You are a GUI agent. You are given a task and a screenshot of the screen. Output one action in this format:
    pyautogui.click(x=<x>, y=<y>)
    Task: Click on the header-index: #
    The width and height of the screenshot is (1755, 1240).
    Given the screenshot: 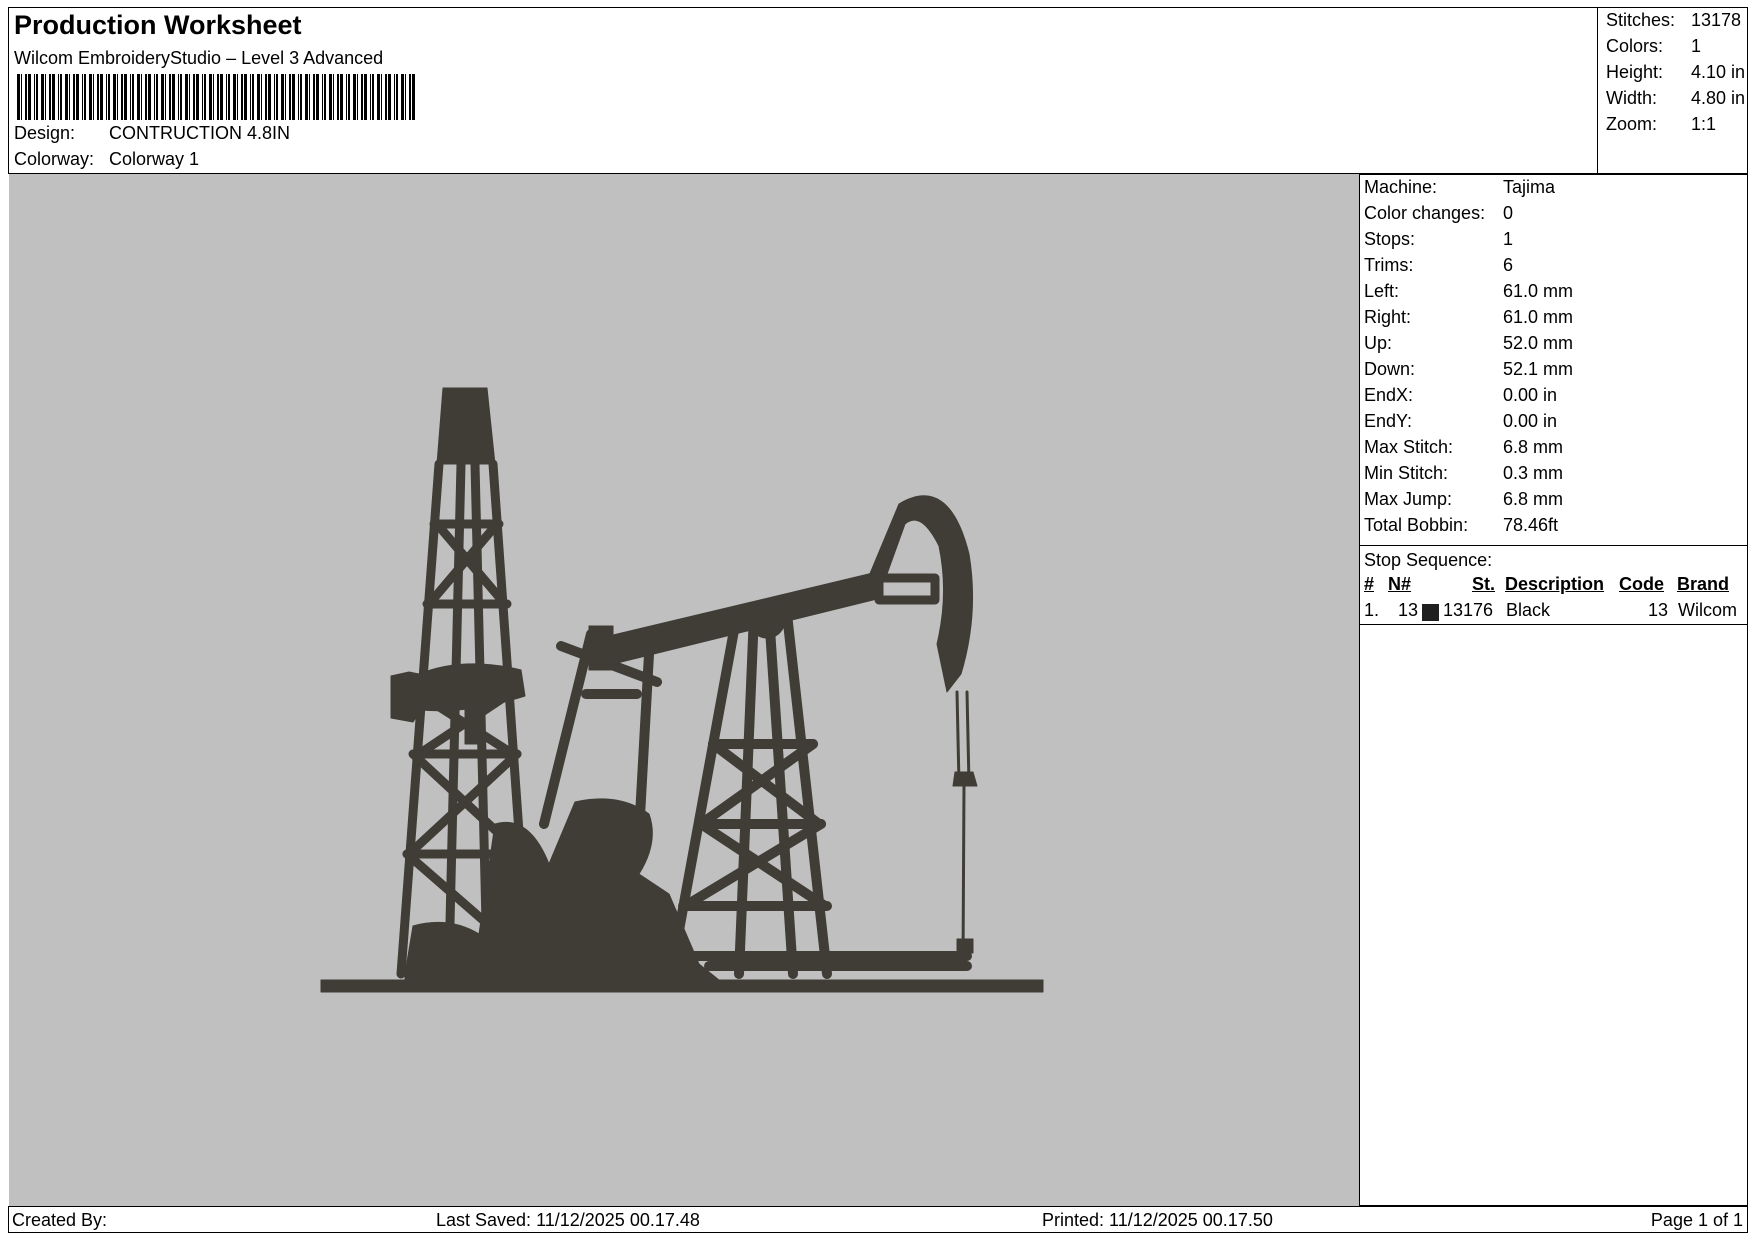 What is the action you would take?
    pyautogui.click(x=1369, y=584)
    